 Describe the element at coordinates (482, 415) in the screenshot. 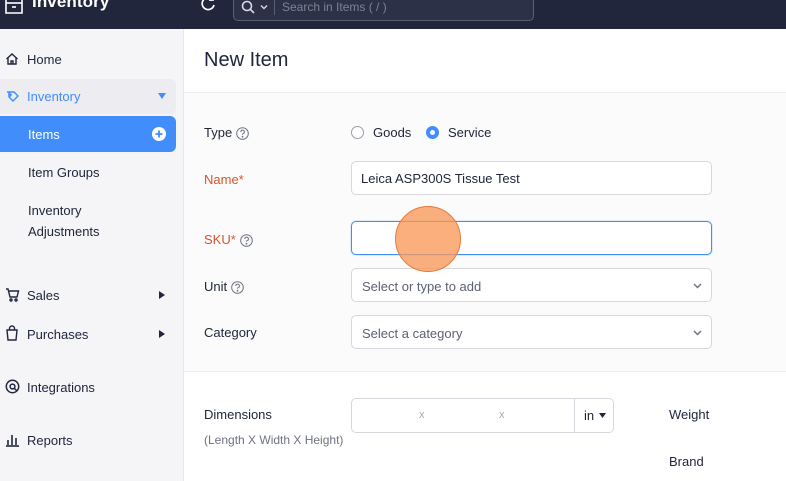

I see `dimensions-input: x x in` at that location.